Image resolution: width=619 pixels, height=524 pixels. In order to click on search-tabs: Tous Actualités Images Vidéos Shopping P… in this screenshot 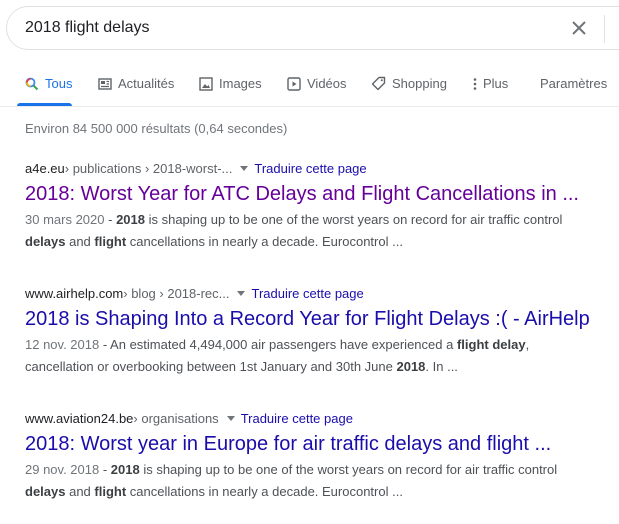, I will do `click(309, 88)`.